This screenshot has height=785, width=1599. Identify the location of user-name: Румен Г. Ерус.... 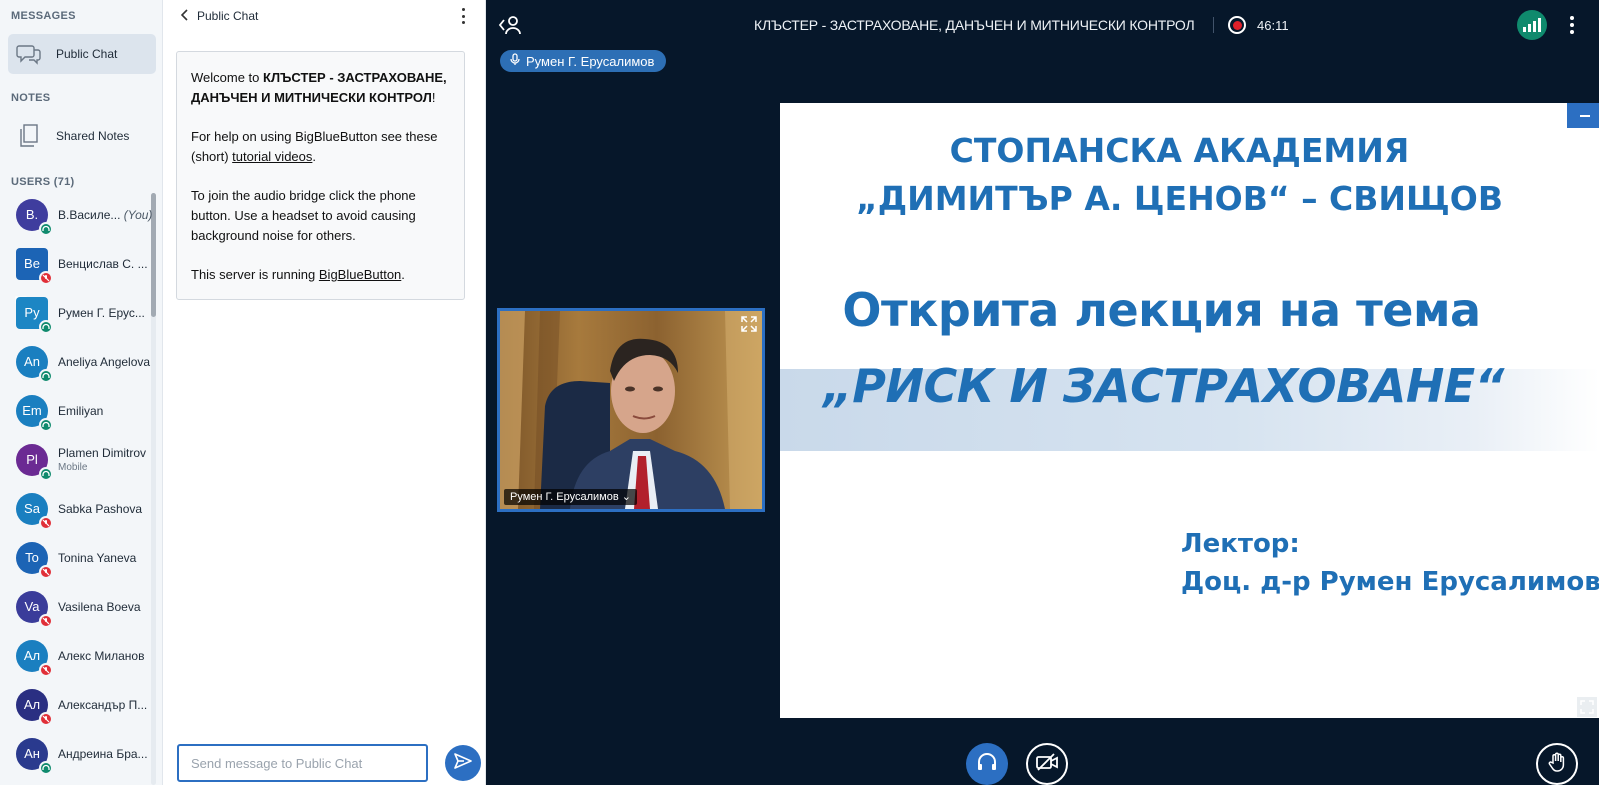
(101, 312).